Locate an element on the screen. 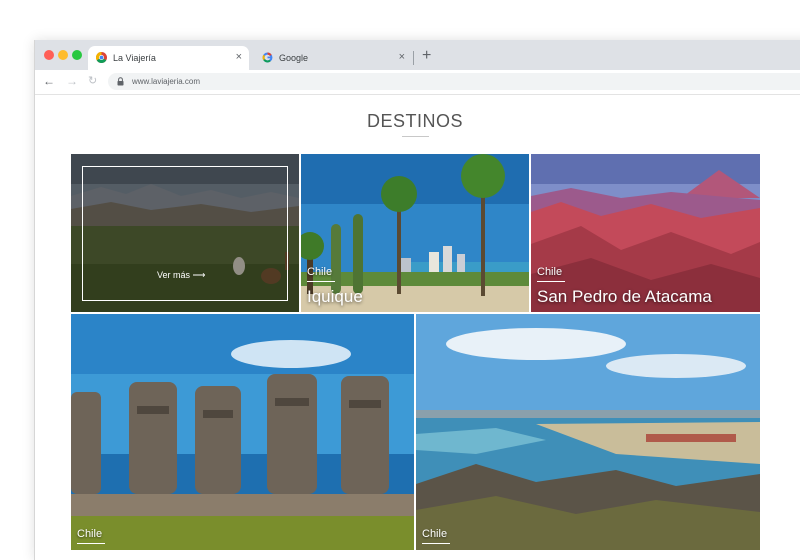  minimize-window-button is located at coordinates (63, 55).